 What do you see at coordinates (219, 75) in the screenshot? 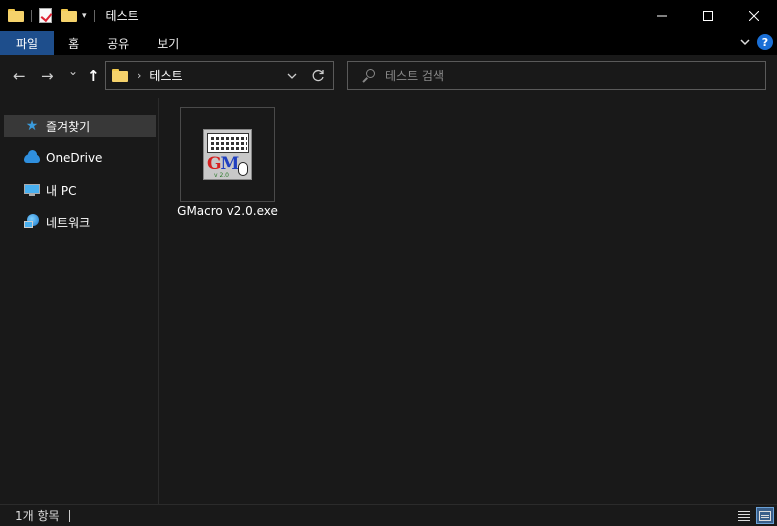
I see `address-bar: › 테스트` at bounding box center [219, 75].